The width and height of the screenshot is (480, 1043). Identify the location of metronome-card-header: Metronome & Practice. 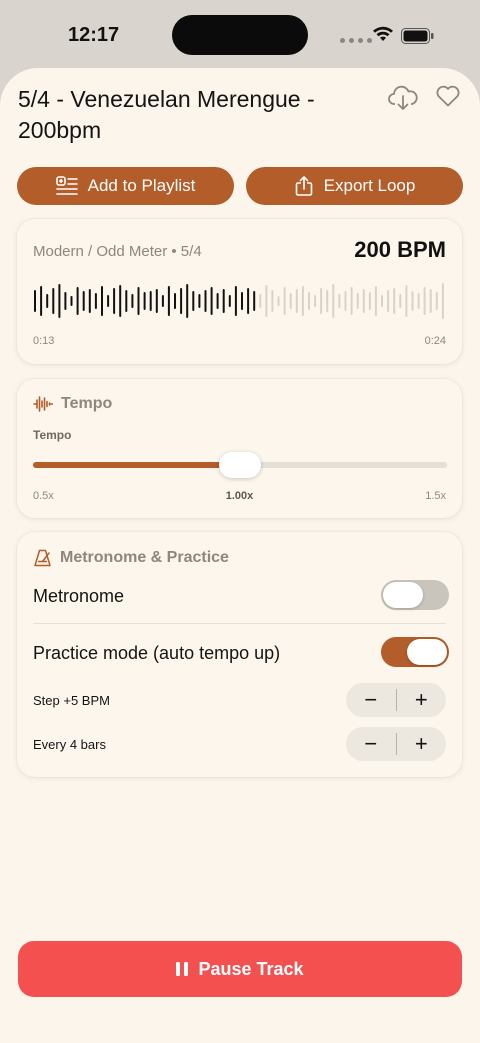
(131, 558).